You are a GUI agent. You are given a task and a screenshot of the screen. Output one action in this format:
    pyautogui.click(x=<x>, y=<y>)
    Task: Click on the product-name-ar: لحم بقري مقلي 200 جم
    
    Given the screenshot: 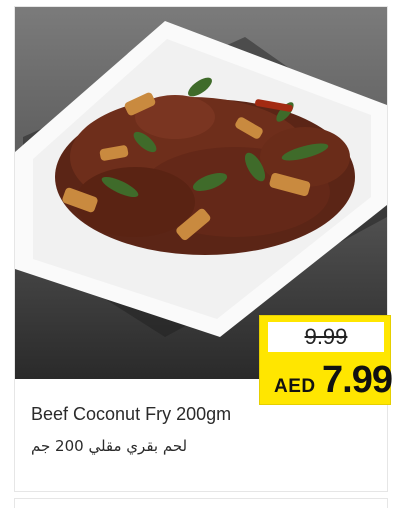 What is the action you would take?
    pyautogui.click(x=109, y=446)
    